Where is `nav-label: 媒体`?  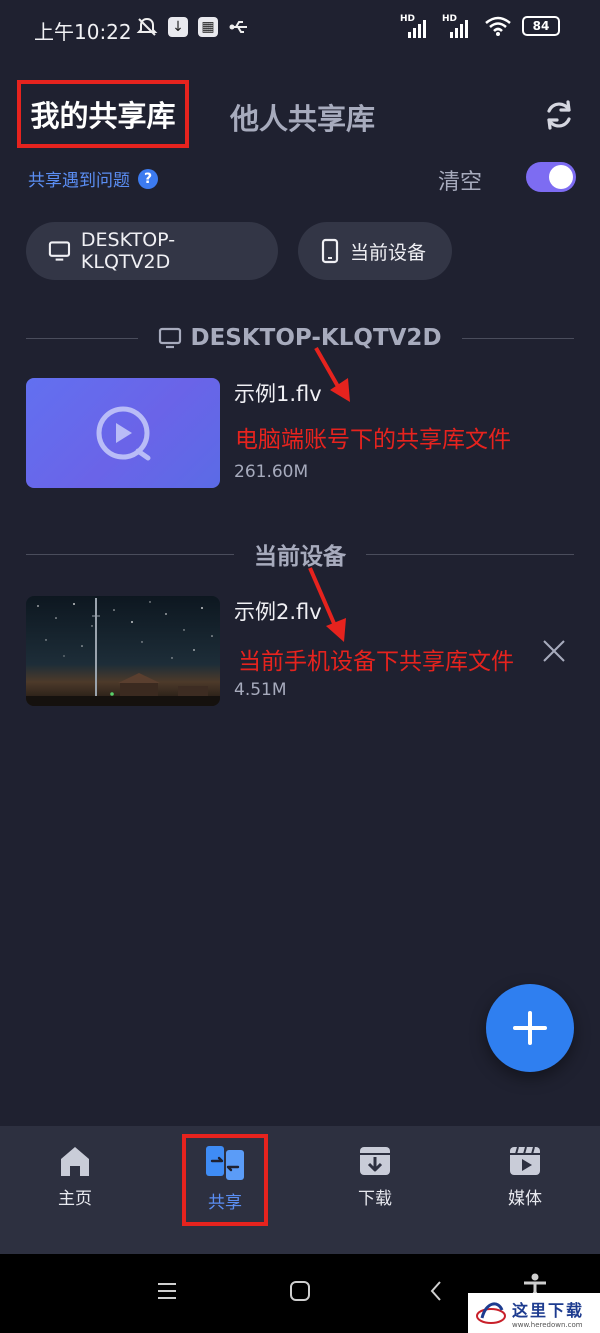 nav-label: 媒体 is located at coordinates (525, 1199).